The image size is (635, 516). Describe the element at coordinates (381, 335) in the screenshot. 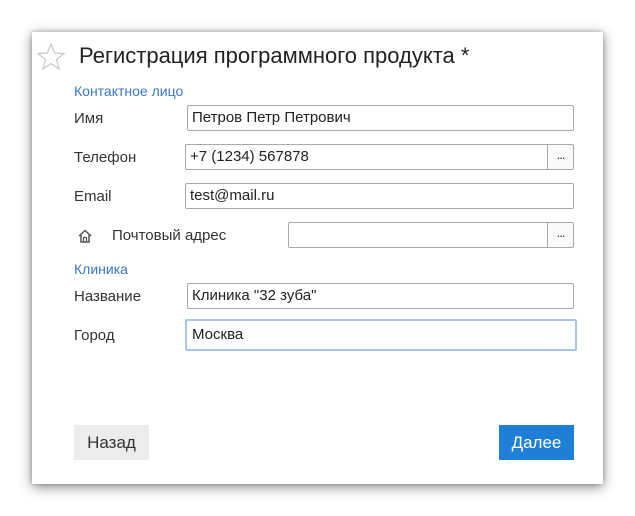

I see `city-field: Москва` at that location.